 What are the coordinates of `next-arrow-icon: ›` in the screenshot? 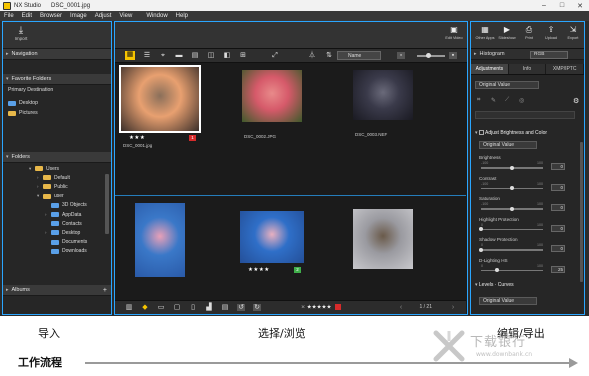 It's located at (453, 307).